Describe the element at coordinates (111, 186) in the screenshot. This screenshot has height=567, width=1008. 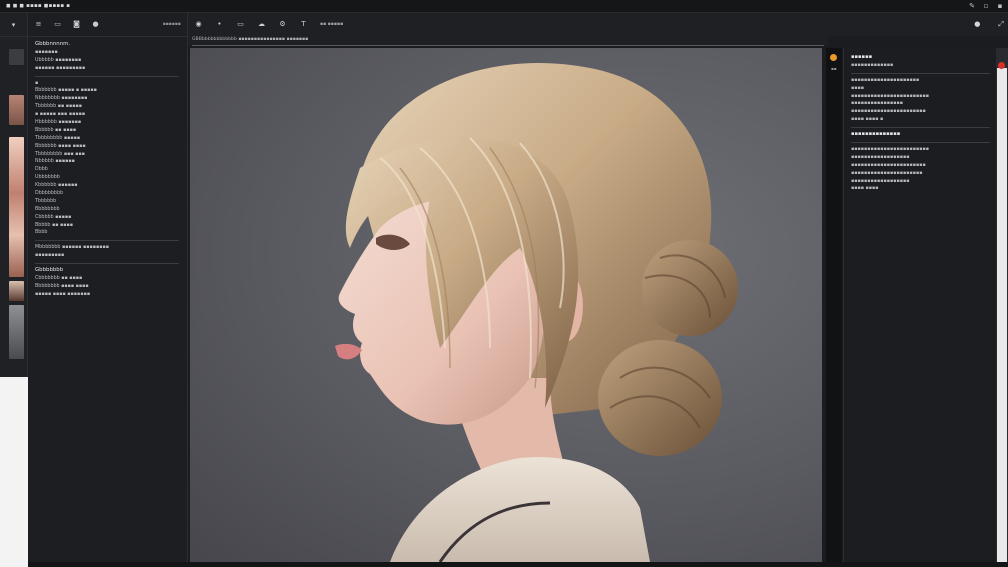
I see `list-item: Kbbbbbb ▪▪▪▪▪▪` at that location.